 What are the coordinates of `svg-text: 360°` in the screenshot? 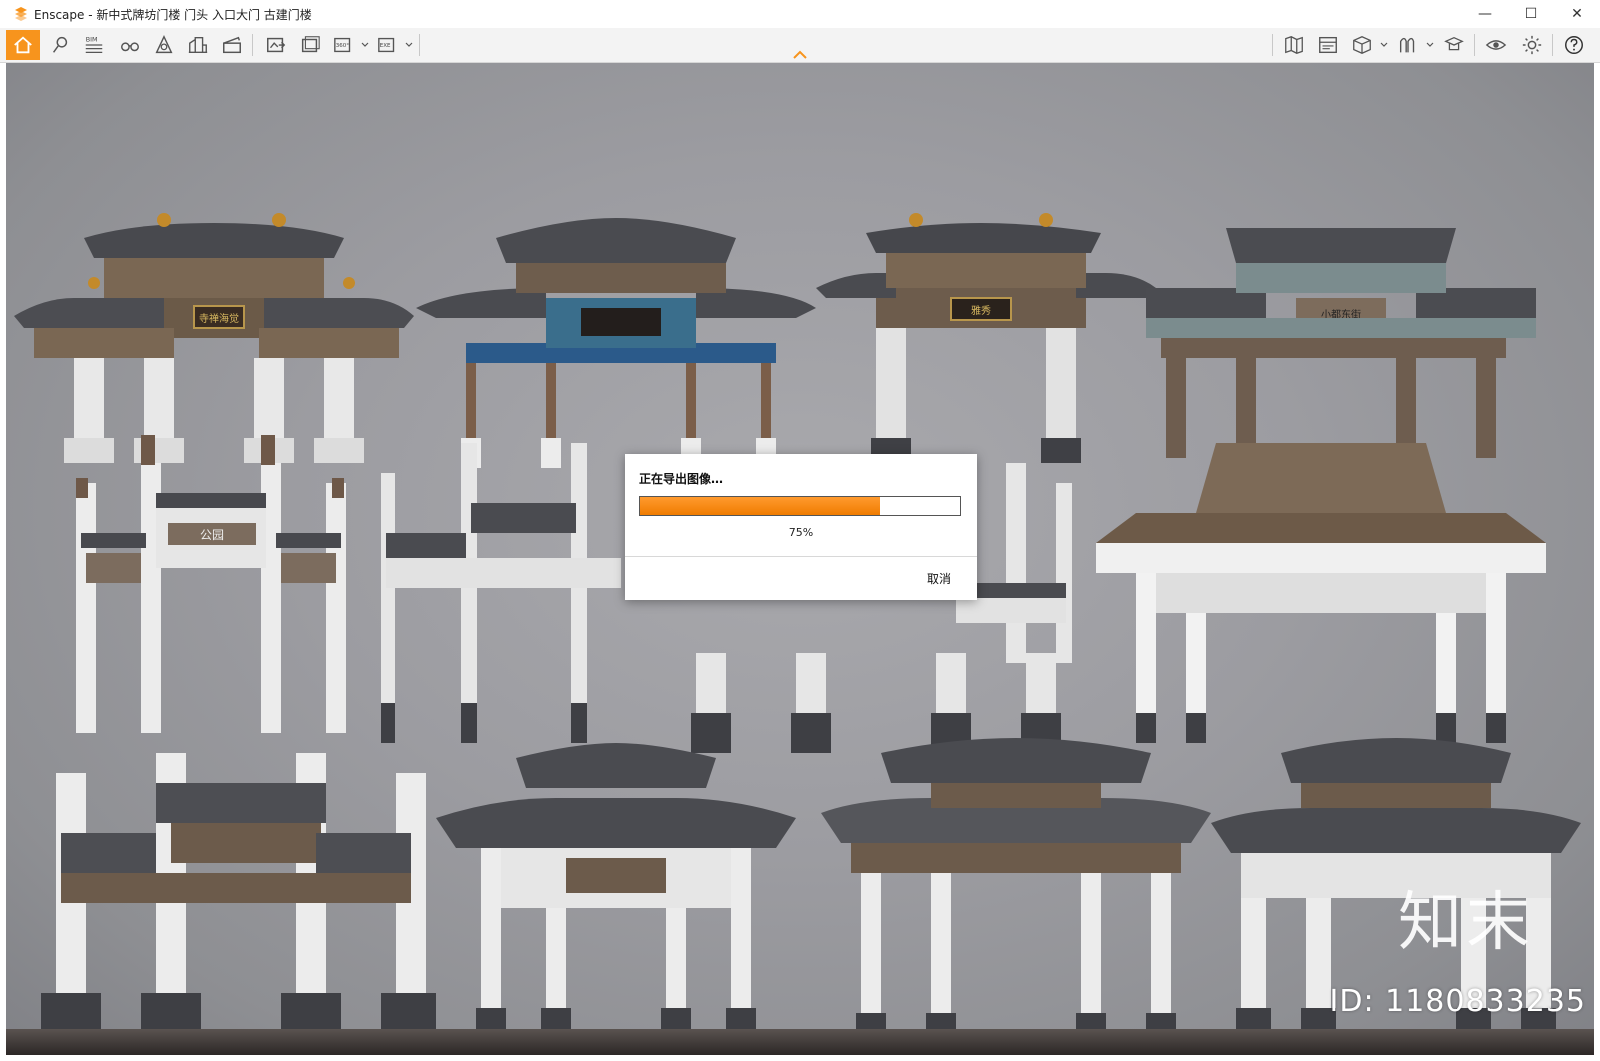 It's located at (342, 46).